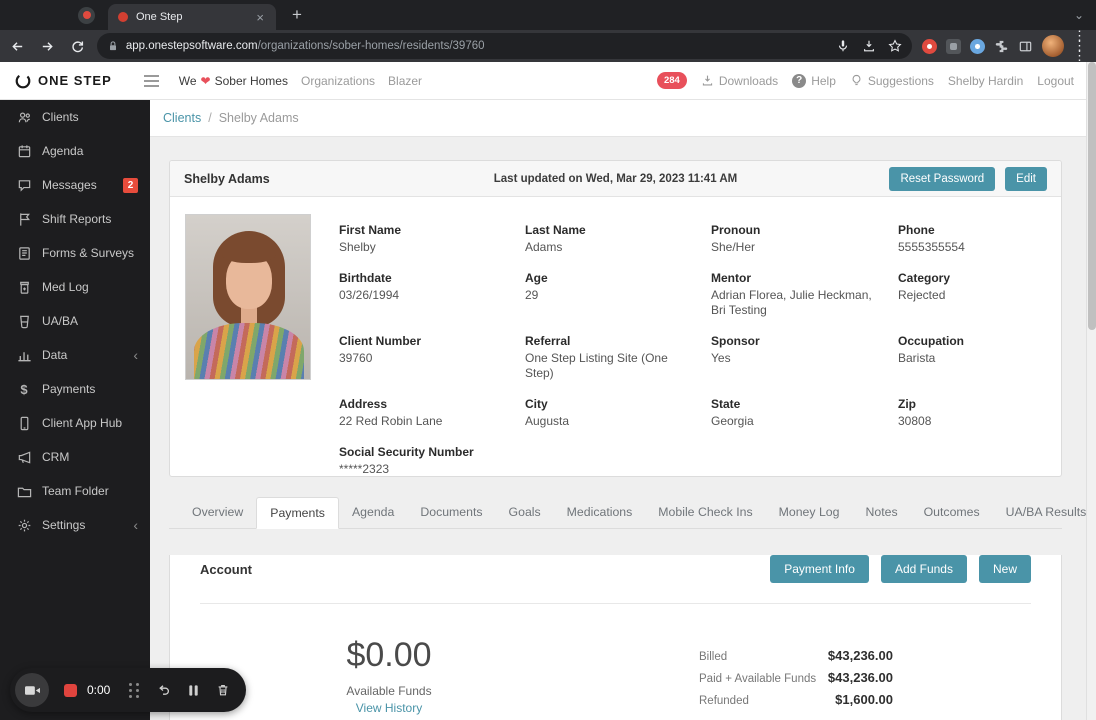 The image size is (1096, 720). I want to click on sidebar-item-payments: $ Payments, so click(75, 389).